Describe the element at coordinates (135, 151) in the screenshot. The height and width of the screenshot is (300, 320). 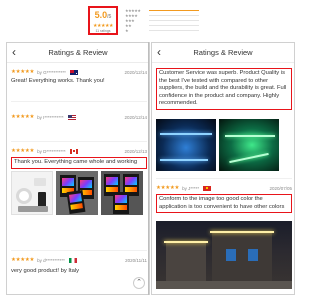
I see `review-date: 2020/12/13` at that location.